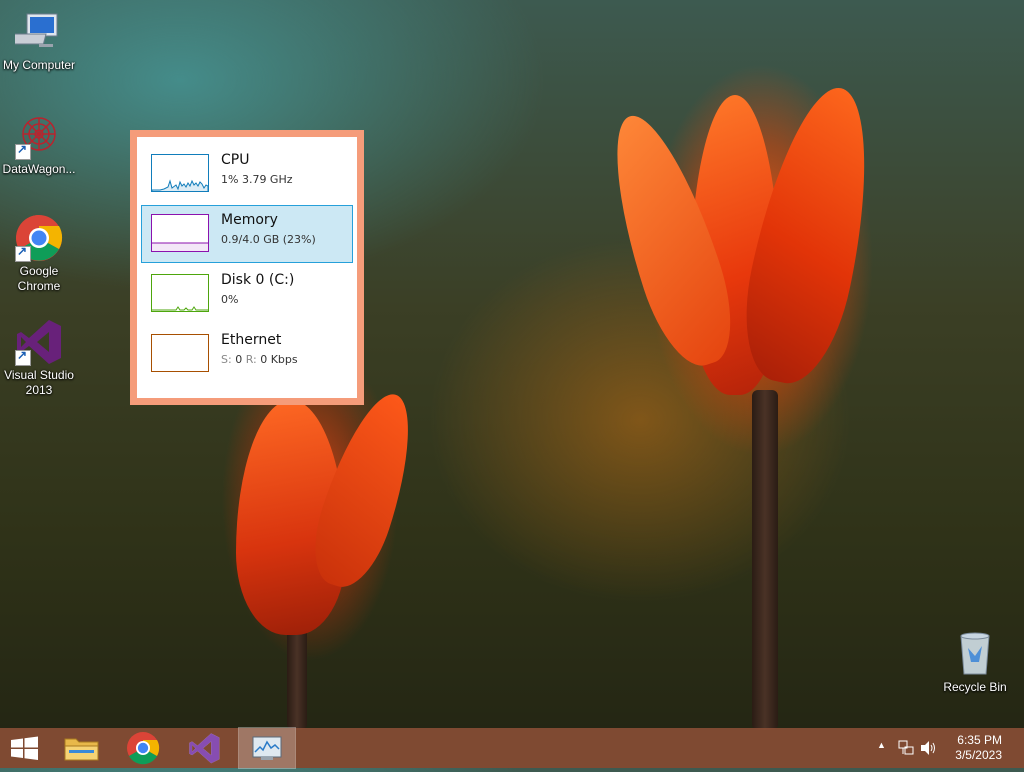 Image resolution: width=1024 pixels, height=772 pixels. Describe the element at coordinates (929, 749) in the screenshot. I see `volume-icon` at that location.